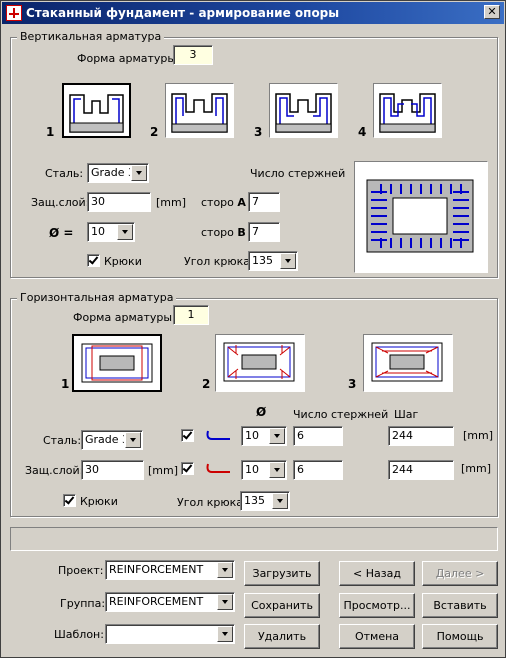 The image size is (506, 658). Describe the element at coordinates (254, 539) in the screenshot. I see `status-bar` at that location.